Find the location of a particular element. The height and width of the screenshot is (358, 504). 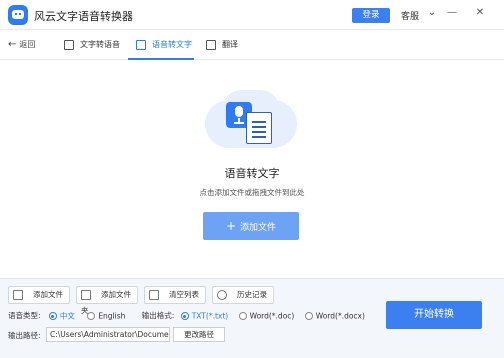

clock-icon is located at coordinates (222, 295).